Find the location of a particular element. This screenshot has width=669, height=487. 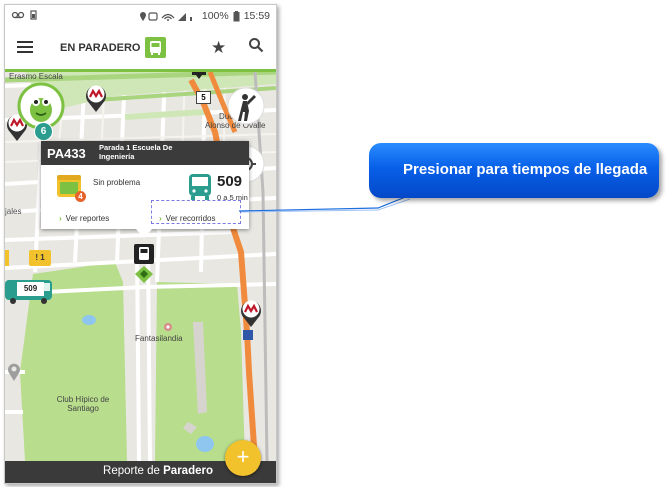

report-prefix: Reporte de is located at coordinates (133, 471).